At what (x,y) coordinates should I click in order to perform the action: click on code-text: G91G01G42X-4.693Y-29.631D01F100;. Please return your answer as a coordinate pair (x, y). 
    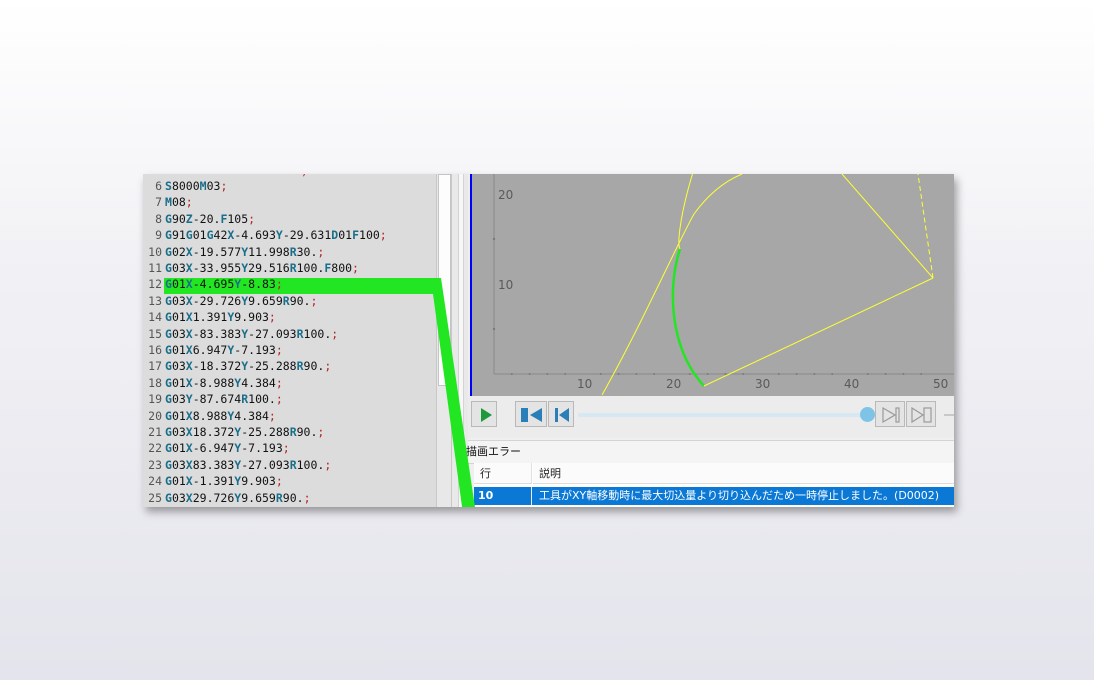
    Looking at the image, I should click on (276, 235).